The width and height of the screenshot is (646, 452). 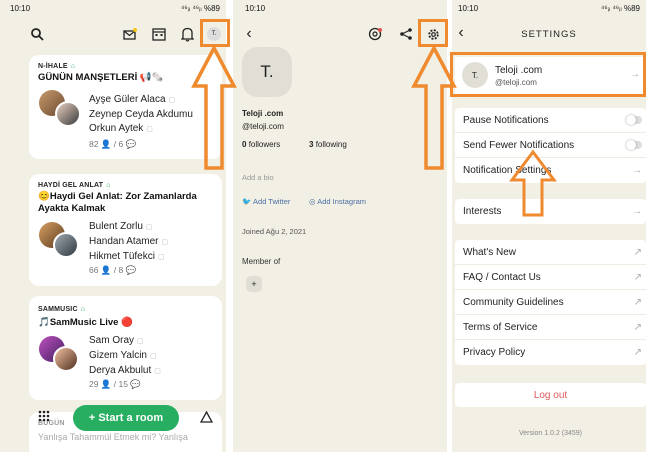 What do you see at coordinates (263, 113) in the screenshot?
I see `profile-display-name: Teloji .com` at bounding box center [263, 113].